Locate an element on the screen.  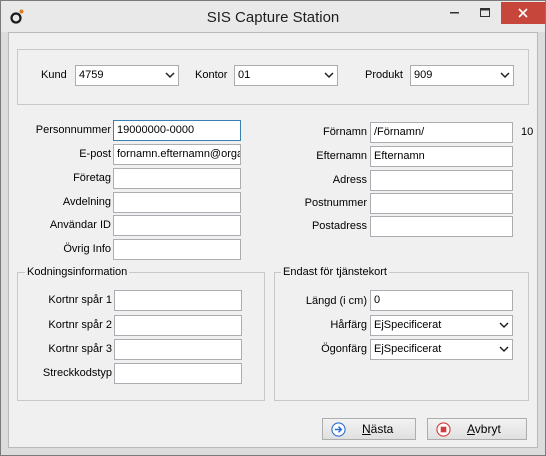
postadress-input is located at coordinates (441, 226).